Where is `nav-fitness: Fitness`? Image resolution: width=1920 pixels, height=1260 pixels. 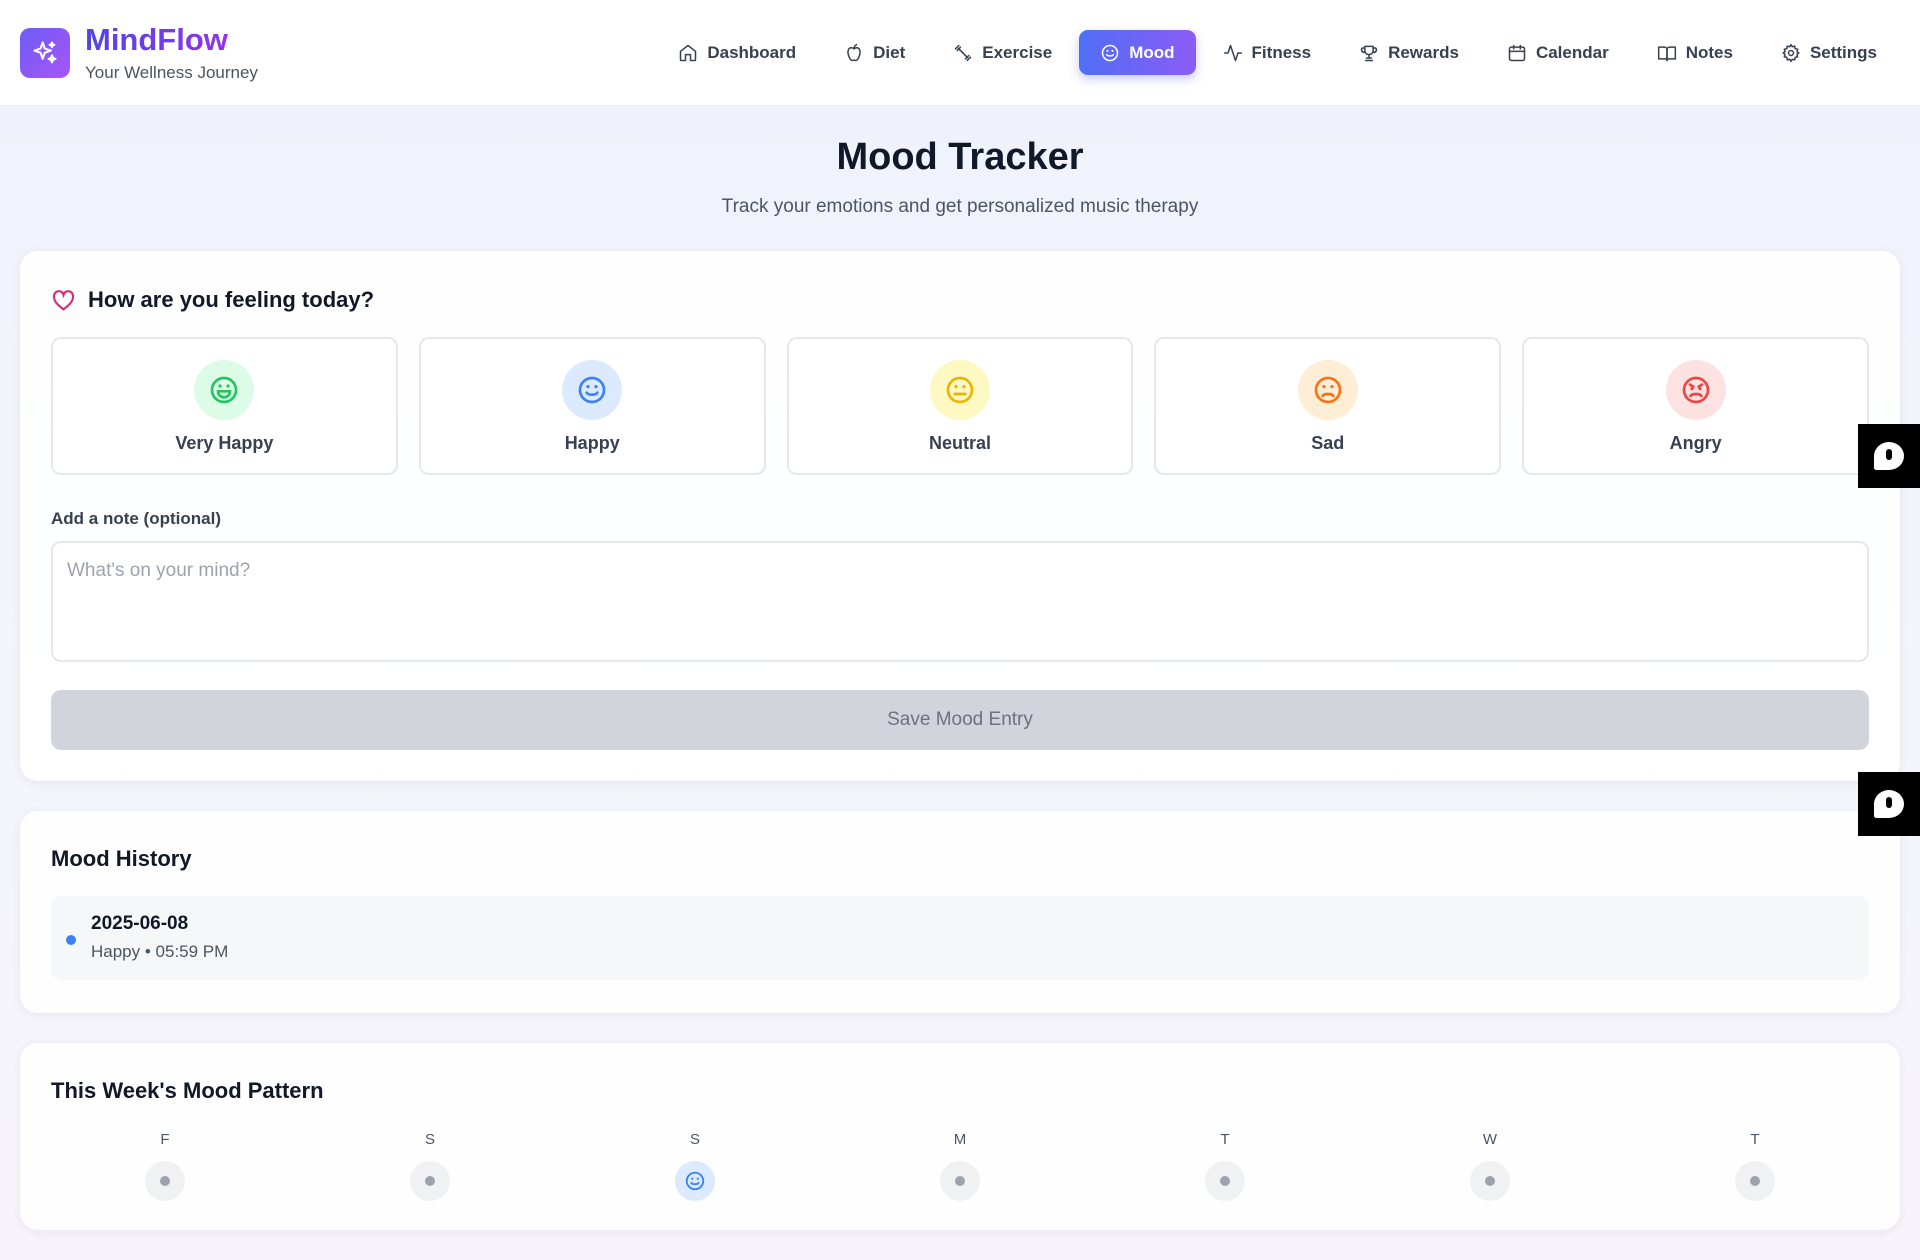 nav-fitness: Fitness is located at coordinates (1267, 52).